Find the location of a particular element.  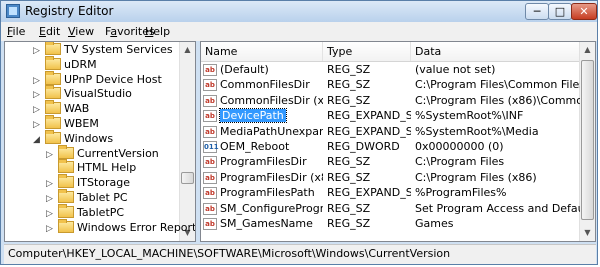

list-header: Name Type Data is located at coordinates (390, 52).